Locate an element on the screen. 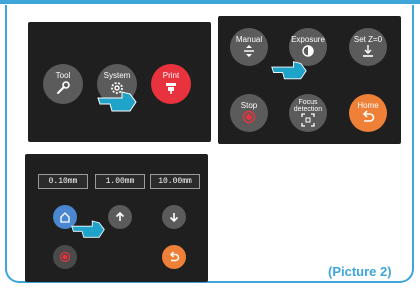 This screenshot has width=420, height=289. step-1mm-button: 1.00mm is located at coordinates (120, 181).